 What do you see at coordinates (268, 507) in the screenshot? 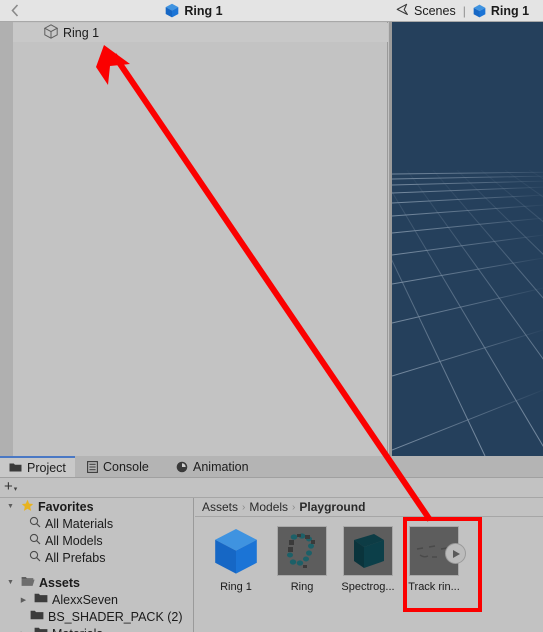
I see `breadcrumb-models: Models` at bounding box center [268, 507].